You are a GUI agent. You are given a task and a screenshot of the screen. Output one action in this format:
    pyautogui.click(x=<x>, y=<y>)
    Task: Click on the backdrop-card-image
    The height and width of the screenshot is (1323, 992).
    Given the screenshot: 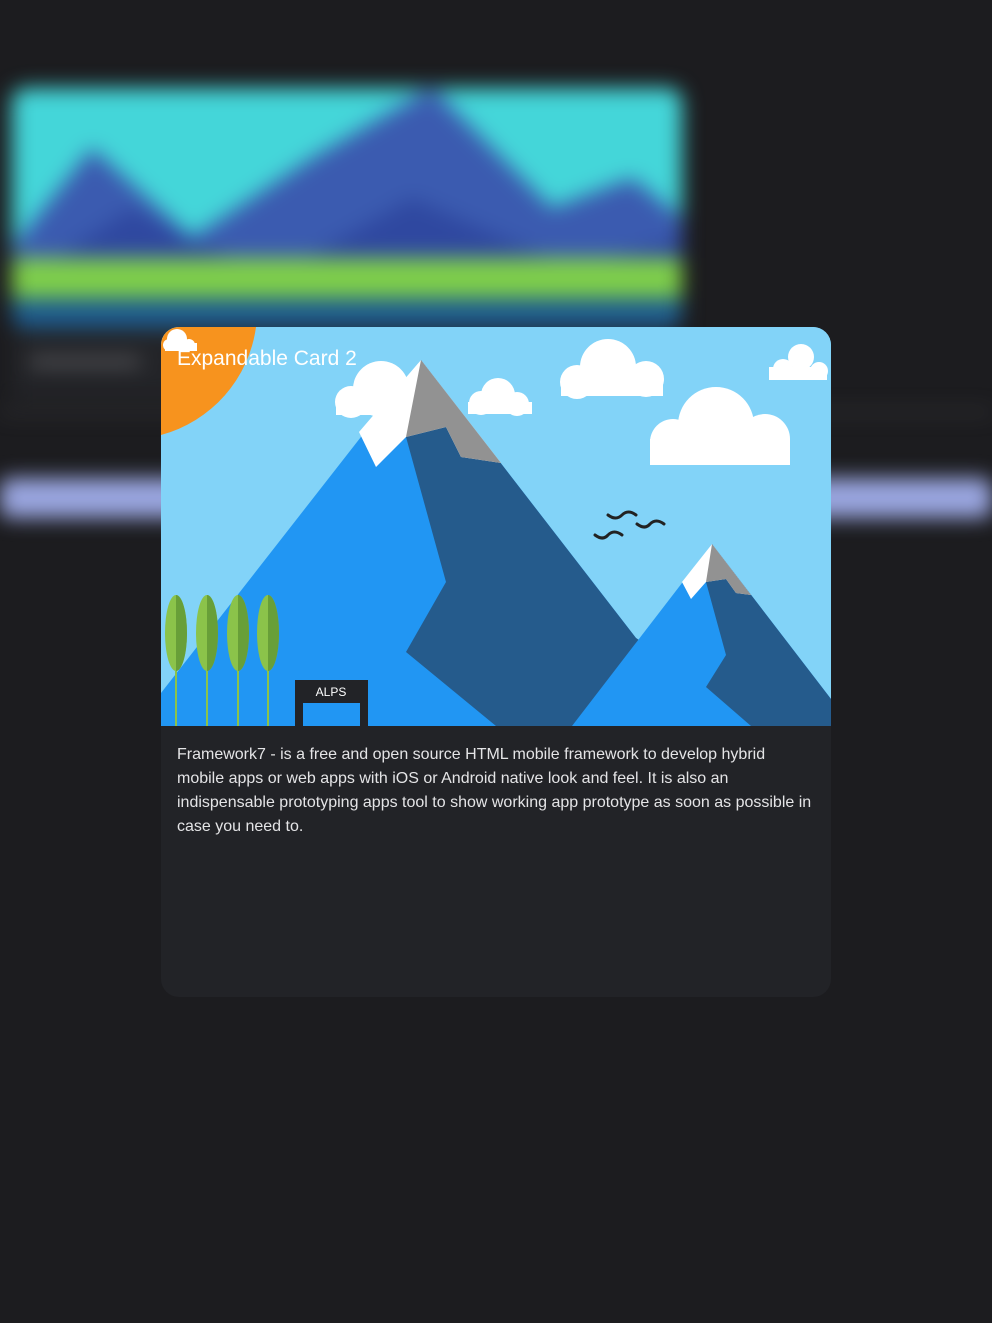 What is the action you would take?
    pyautogui.click(x=347, y=208)
    